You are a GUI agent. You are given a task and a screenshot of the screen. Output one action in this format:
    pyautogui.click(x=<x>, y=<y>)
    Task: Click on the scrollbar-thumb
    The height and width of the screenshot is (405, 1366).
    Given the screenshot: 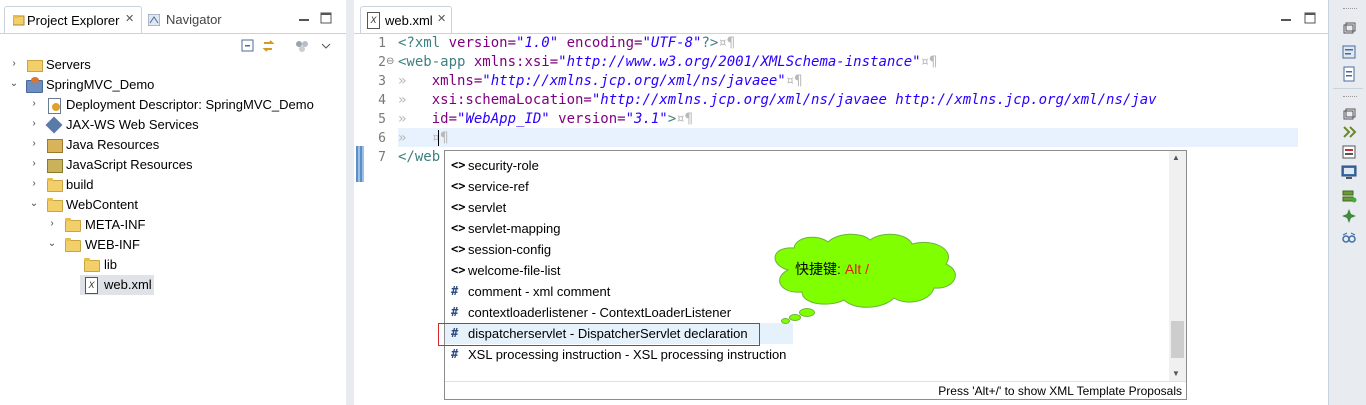 What is the action you would take?
    pyautogui.click(x=1177, y=339)
    